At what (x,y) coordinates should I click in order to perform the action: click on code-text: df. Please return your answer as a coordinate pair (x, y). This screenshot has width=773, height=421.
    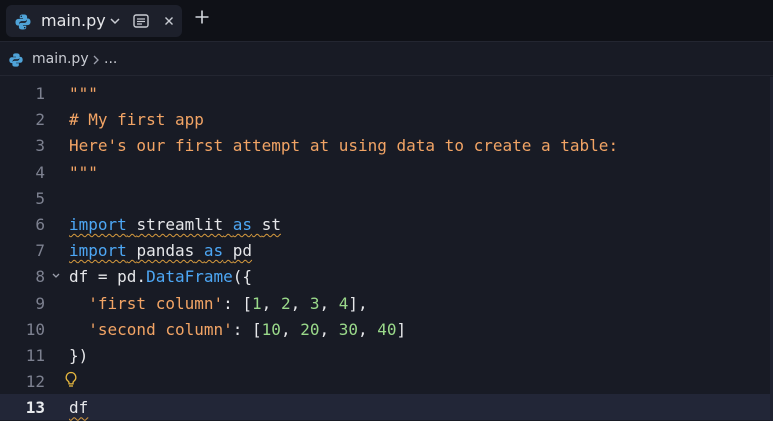
    Looking at the image, I should click on (78, 407).